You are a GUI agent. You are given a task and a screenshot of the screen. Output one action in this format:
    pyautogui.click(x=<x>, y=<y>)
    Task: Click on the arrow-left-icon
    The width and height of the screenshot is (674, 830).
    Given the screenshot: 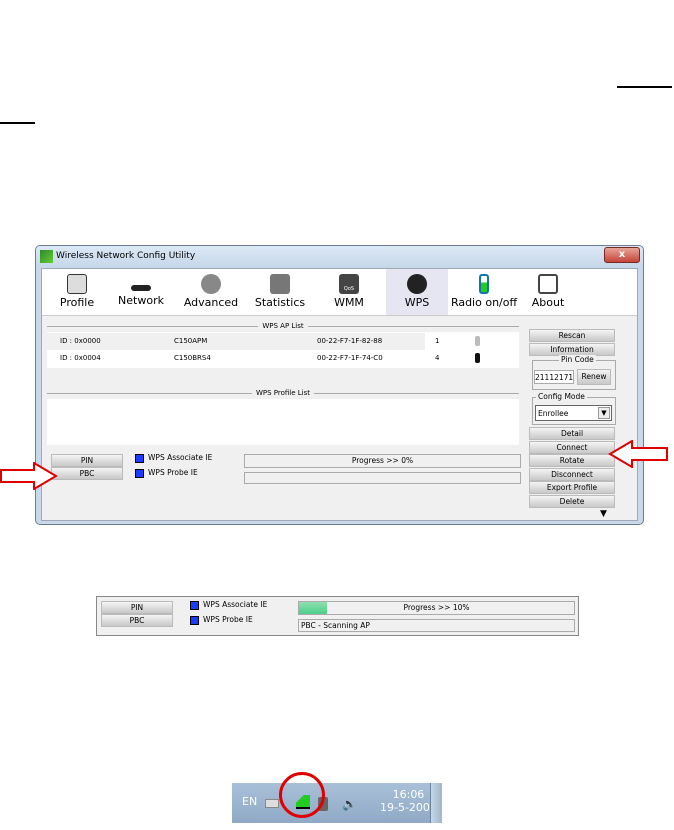 What is the action you would take?
    pyautogui.click(x=638, y=454)
    